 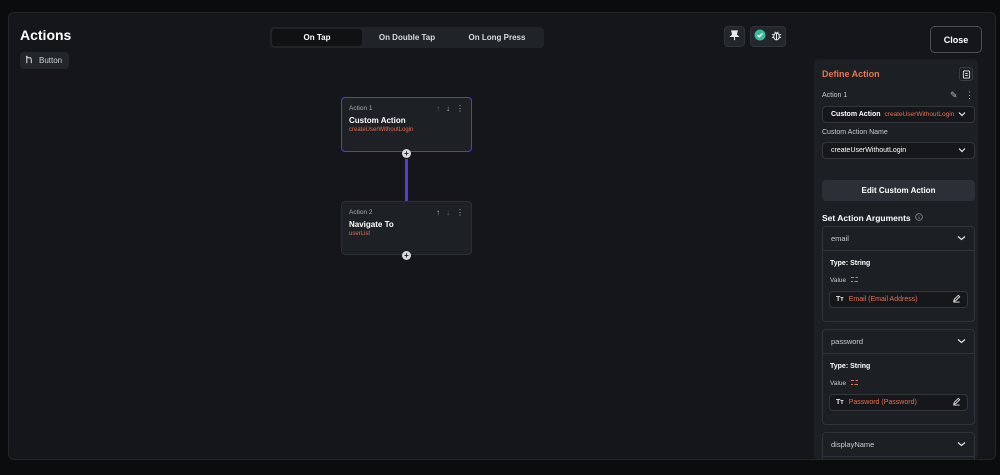 What do you see at coordinates (377, 120) in the screenshot?
I see `action-name: Custom Action` at bounding box center [377, 120].